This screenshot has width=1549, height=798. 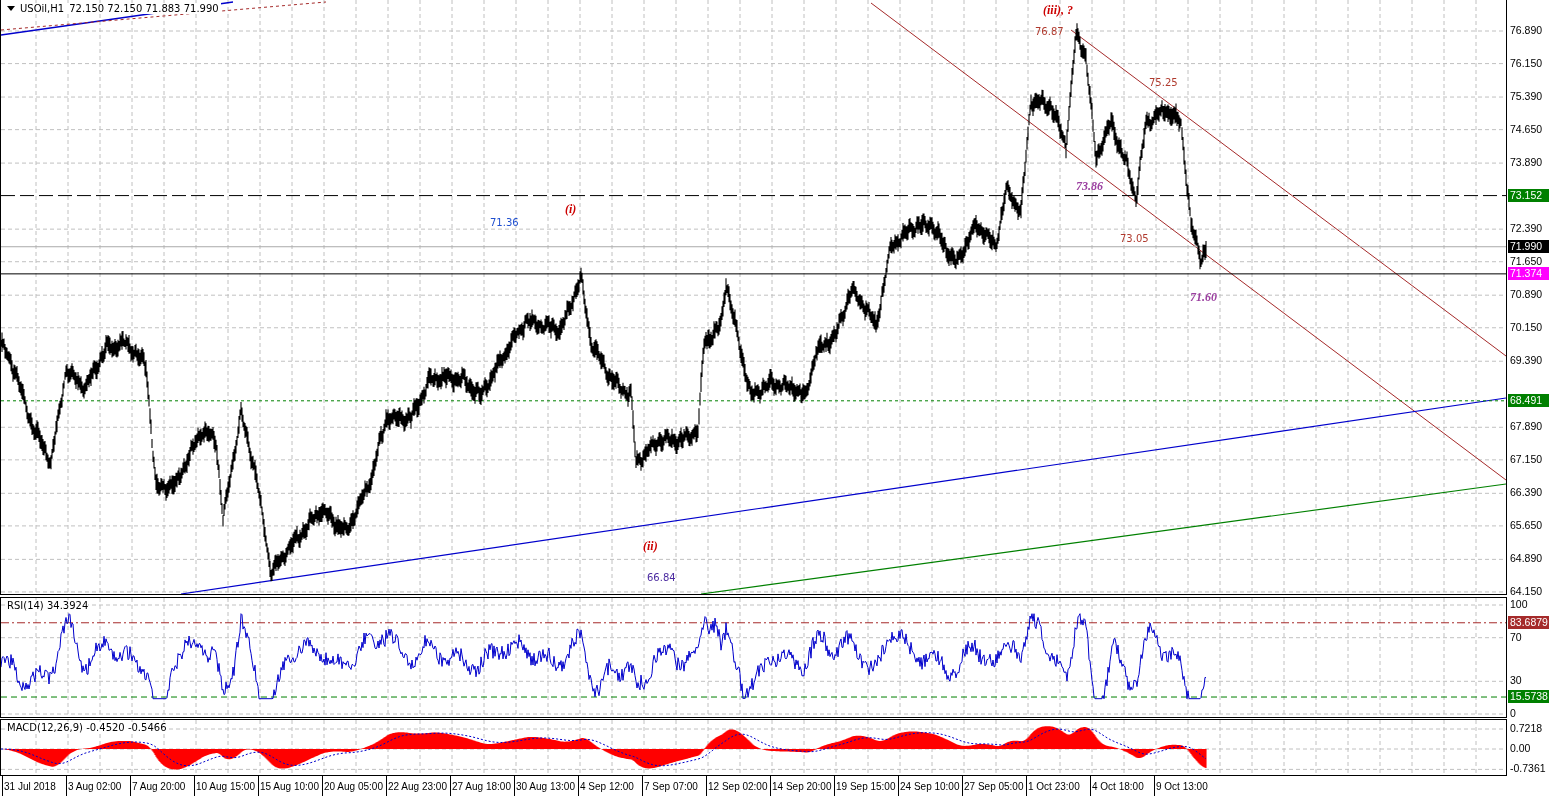 I want to click on rsi-tag: 83.6879, so click(x=1528, y=622).